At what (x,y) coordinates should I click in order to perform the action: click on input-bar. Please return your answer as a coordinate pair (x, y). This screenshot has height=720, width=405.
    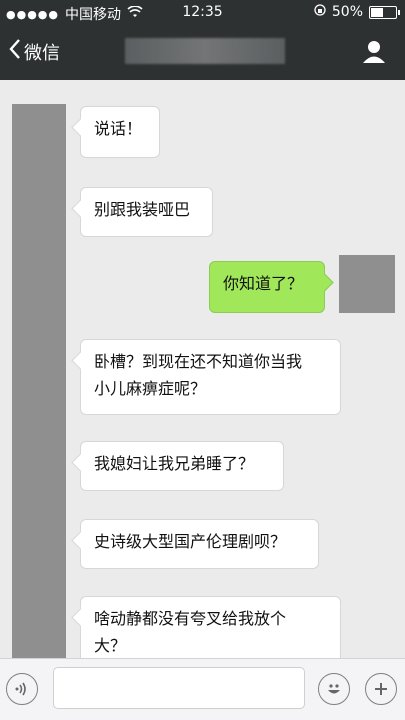
    Looking at the image, I should click on (202, 689).